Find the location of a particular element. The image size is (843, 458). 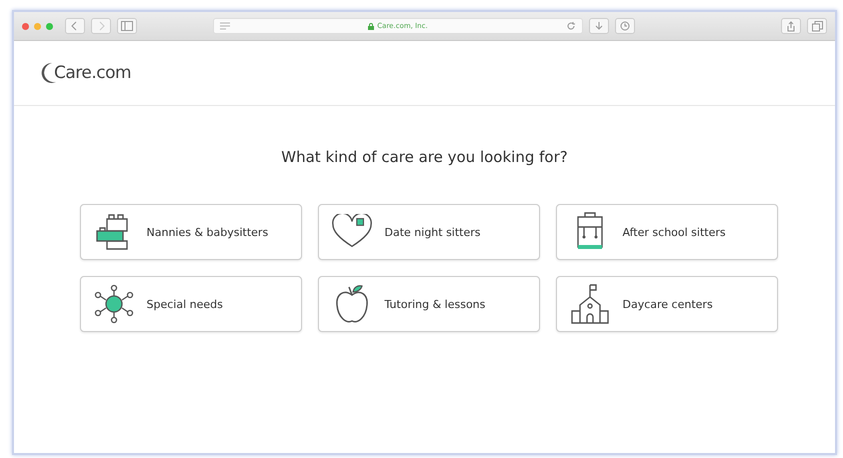

share-icon is located at coordinates (791, 26).